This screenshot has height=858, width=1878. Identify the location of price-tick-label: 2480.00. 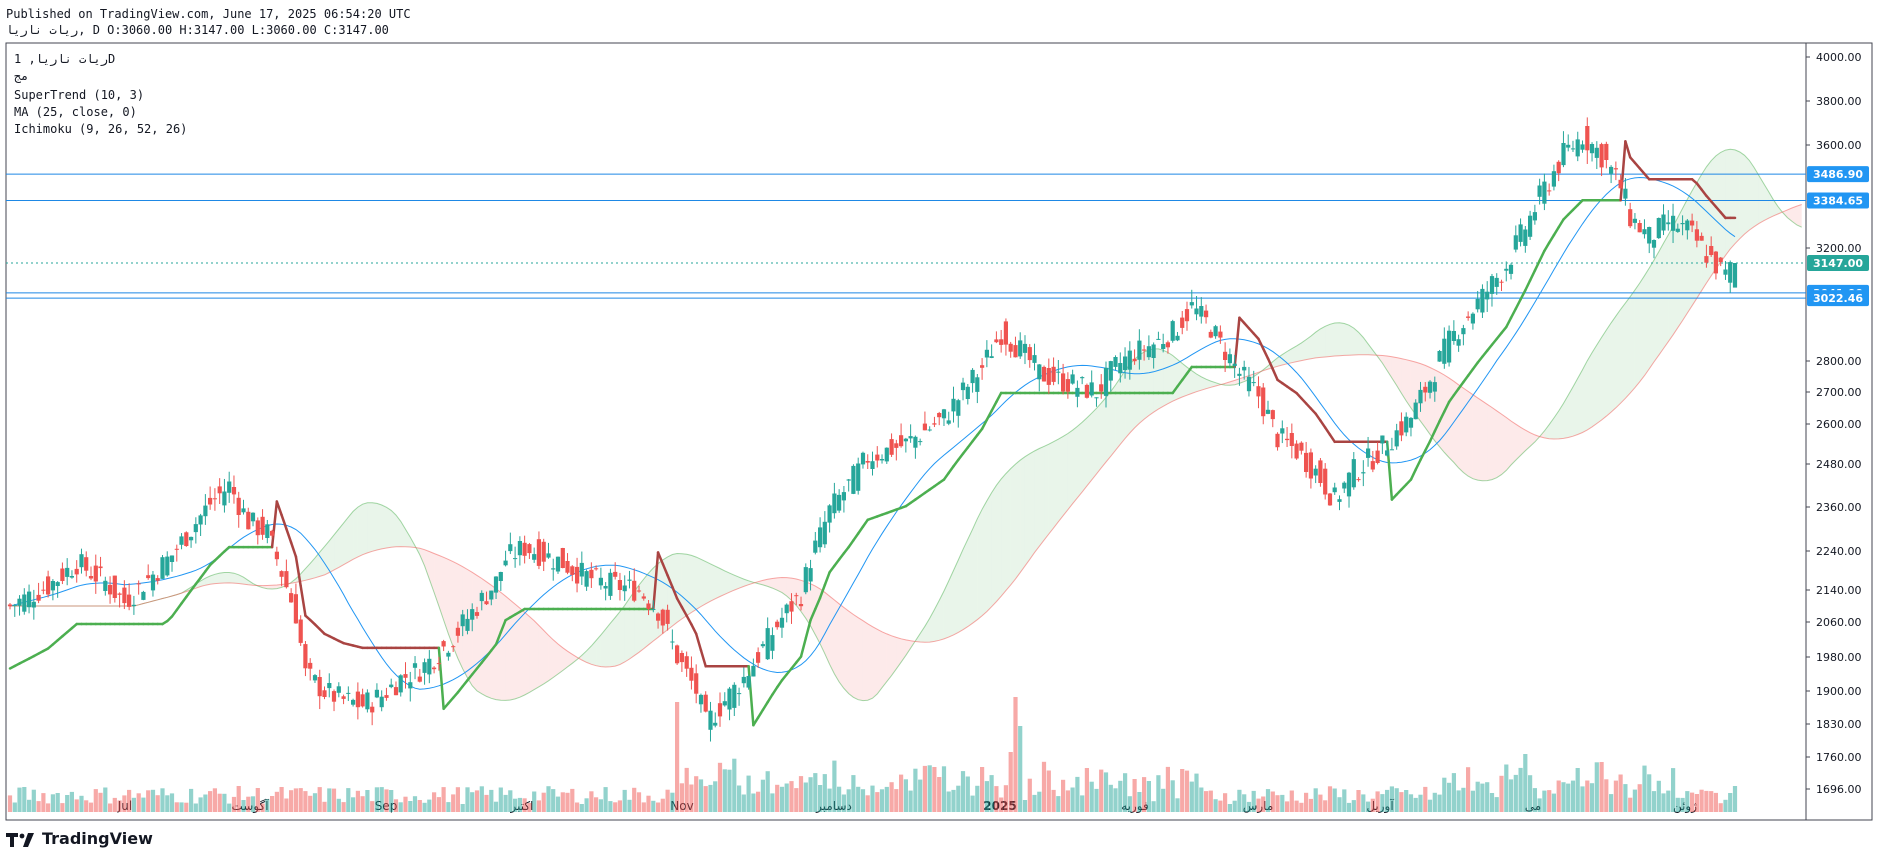
(1839, 464).